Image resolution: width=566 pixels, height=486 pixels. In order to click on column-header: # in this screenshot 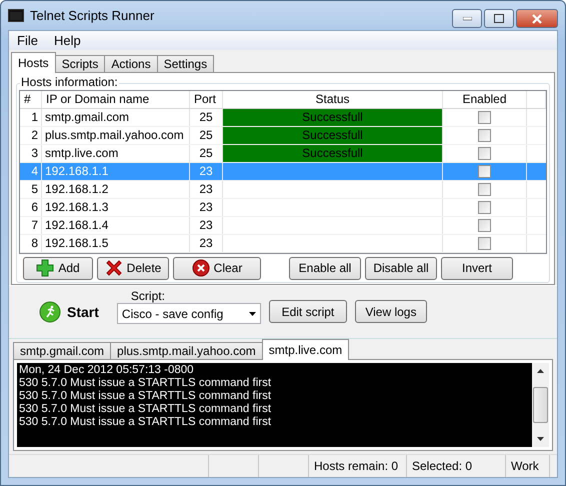, I will do `click(31, 99)`.